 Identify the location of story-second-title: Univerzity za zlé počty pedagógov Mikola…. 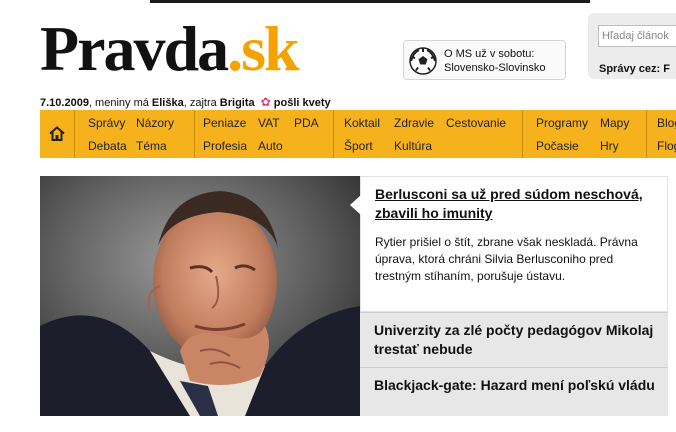
(516, 340).